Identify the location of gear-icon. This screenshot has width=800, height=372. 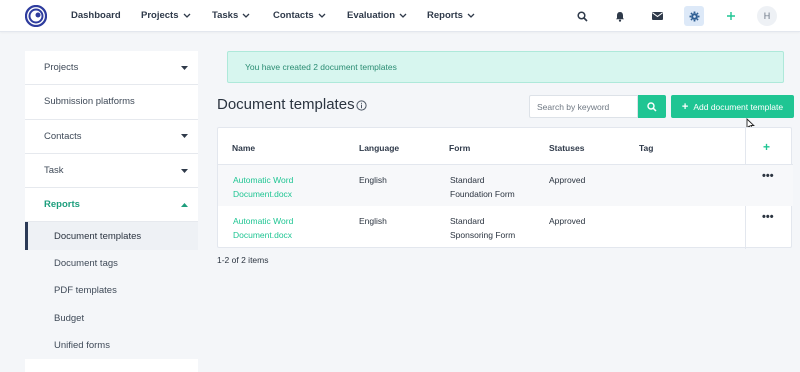
(694, 16).